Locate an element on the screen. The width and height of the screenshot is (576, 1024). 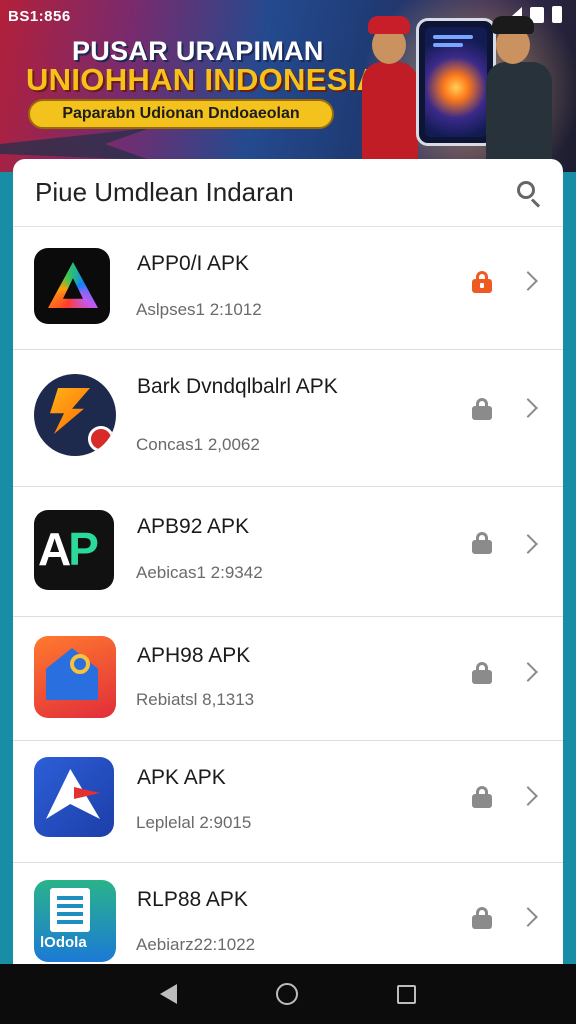
status-time: BS1:856 is located at coordinates (39, 16).